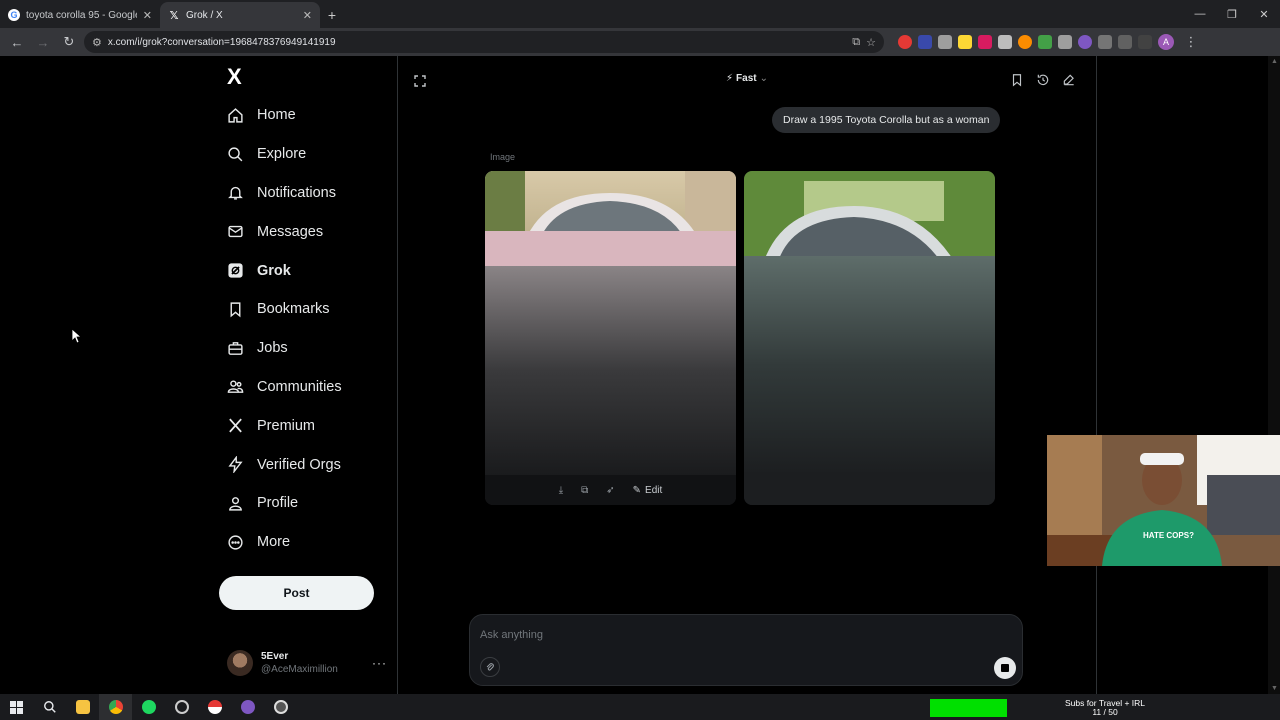 Image resolution: width=1280 pixels, height=720 pixels. I want to click on reload-icon: ↻, so click(69, 42).